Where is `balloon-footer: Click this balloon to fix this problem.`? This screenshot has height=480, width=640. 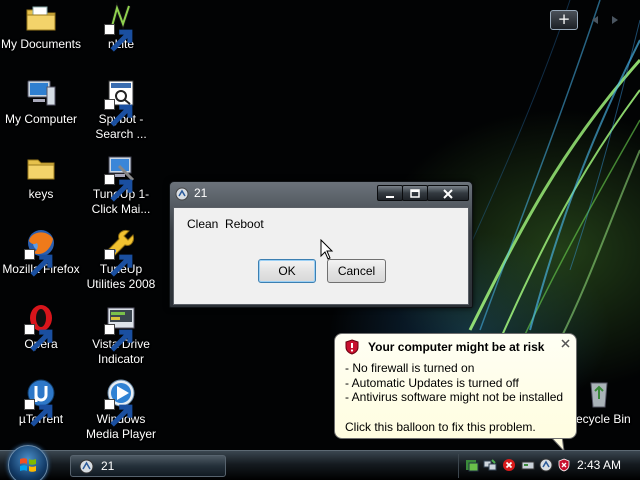
balloon-footer: Click this balloon to fix this problem. is located at coordinates (440, 427).